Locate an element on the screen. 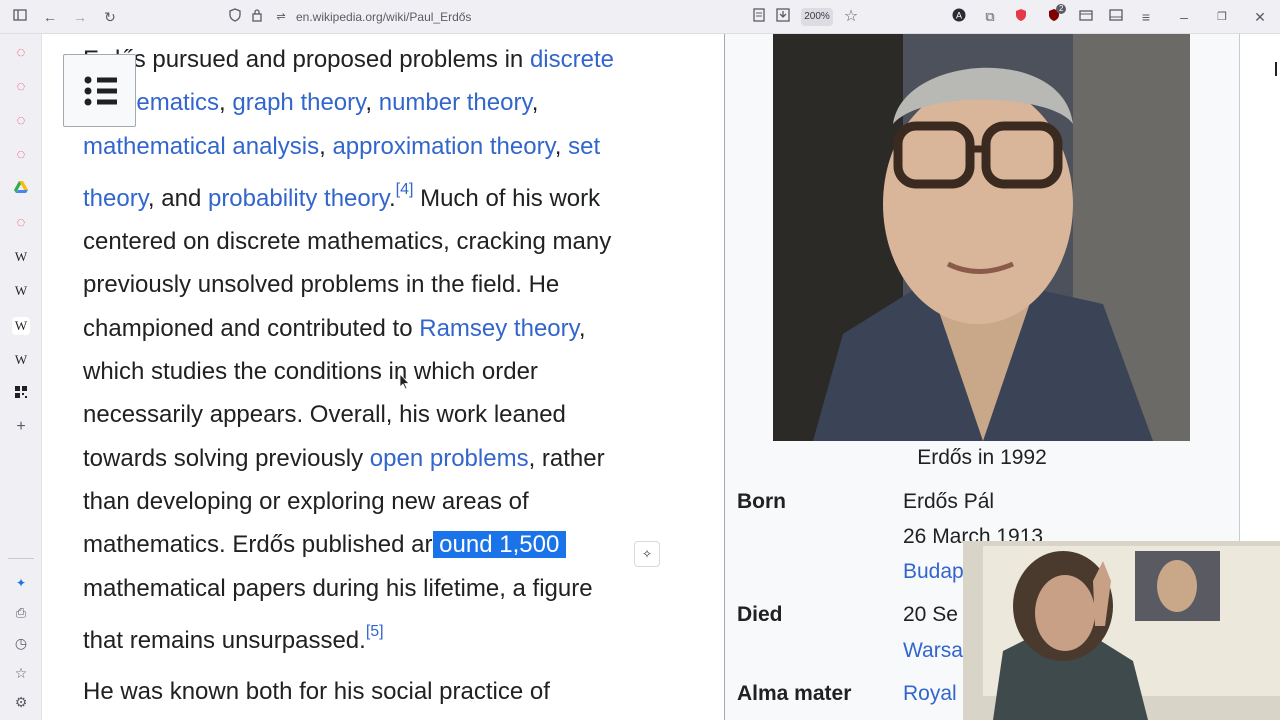  died-date: 20 Se is located at coordinates (930, 614).